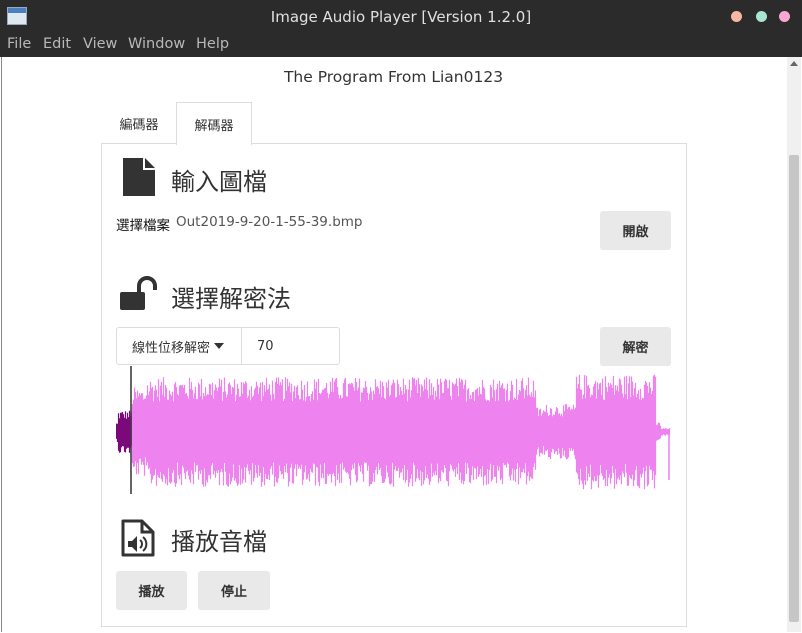 This screenshot has height=633, width=802. What do you see at coordinates (214, 123) in the screenshot?
I see `tab-decoder: 解碼器` at bounding box center [214, 123].